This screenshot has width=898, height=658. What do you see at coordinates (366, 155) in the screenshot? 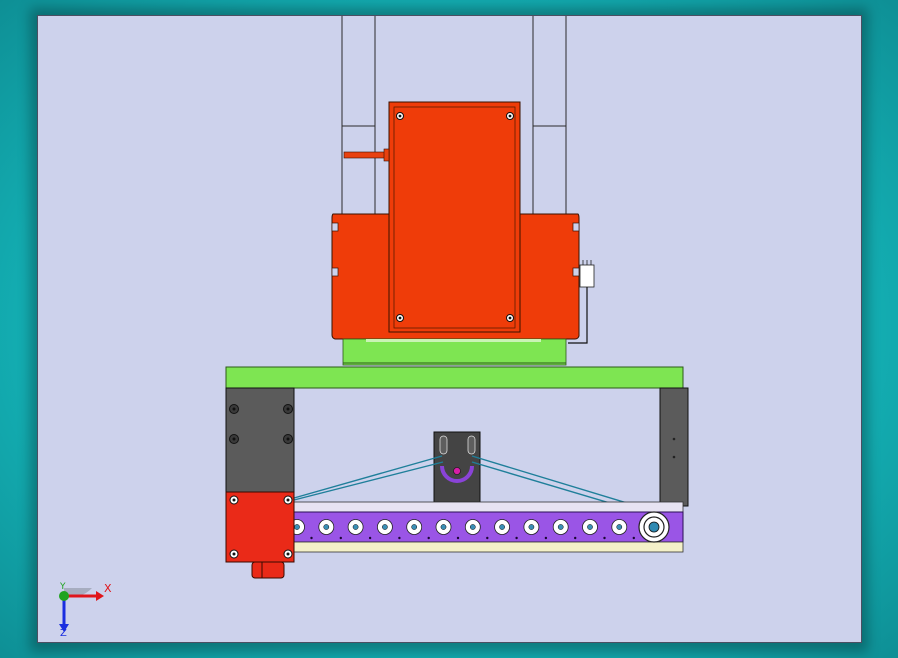
I see `cable-connector` at bounding box center [366, 155].